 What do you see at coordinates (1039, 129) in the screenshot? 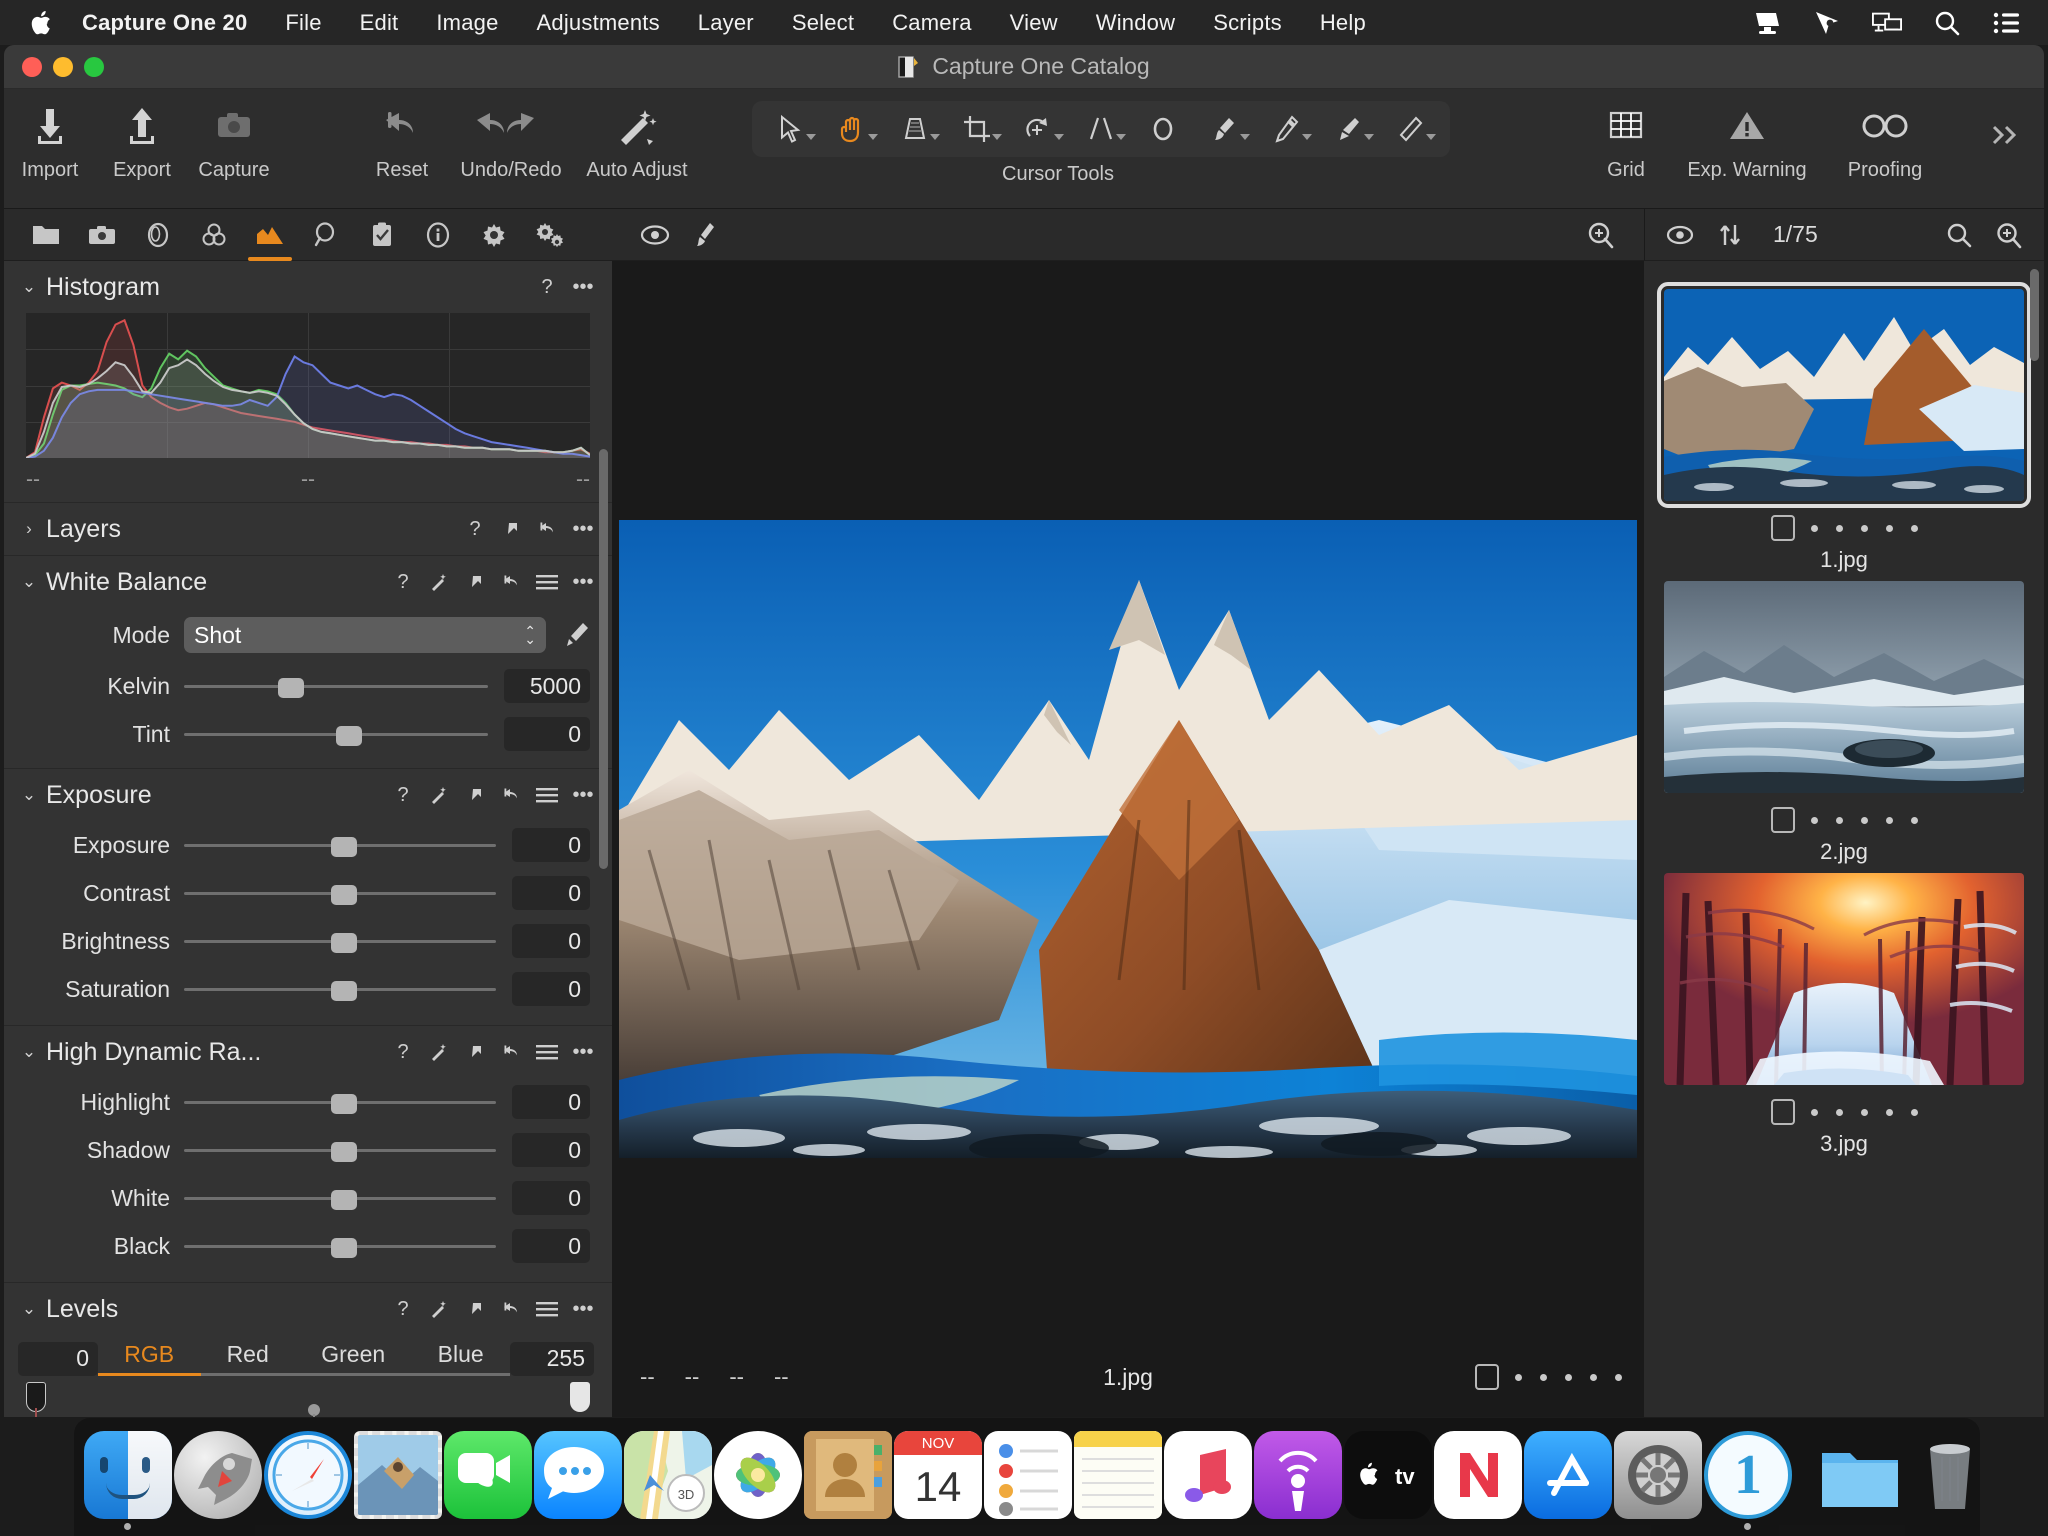
I see `rotate-tool` at bounding box center [1039, 129].